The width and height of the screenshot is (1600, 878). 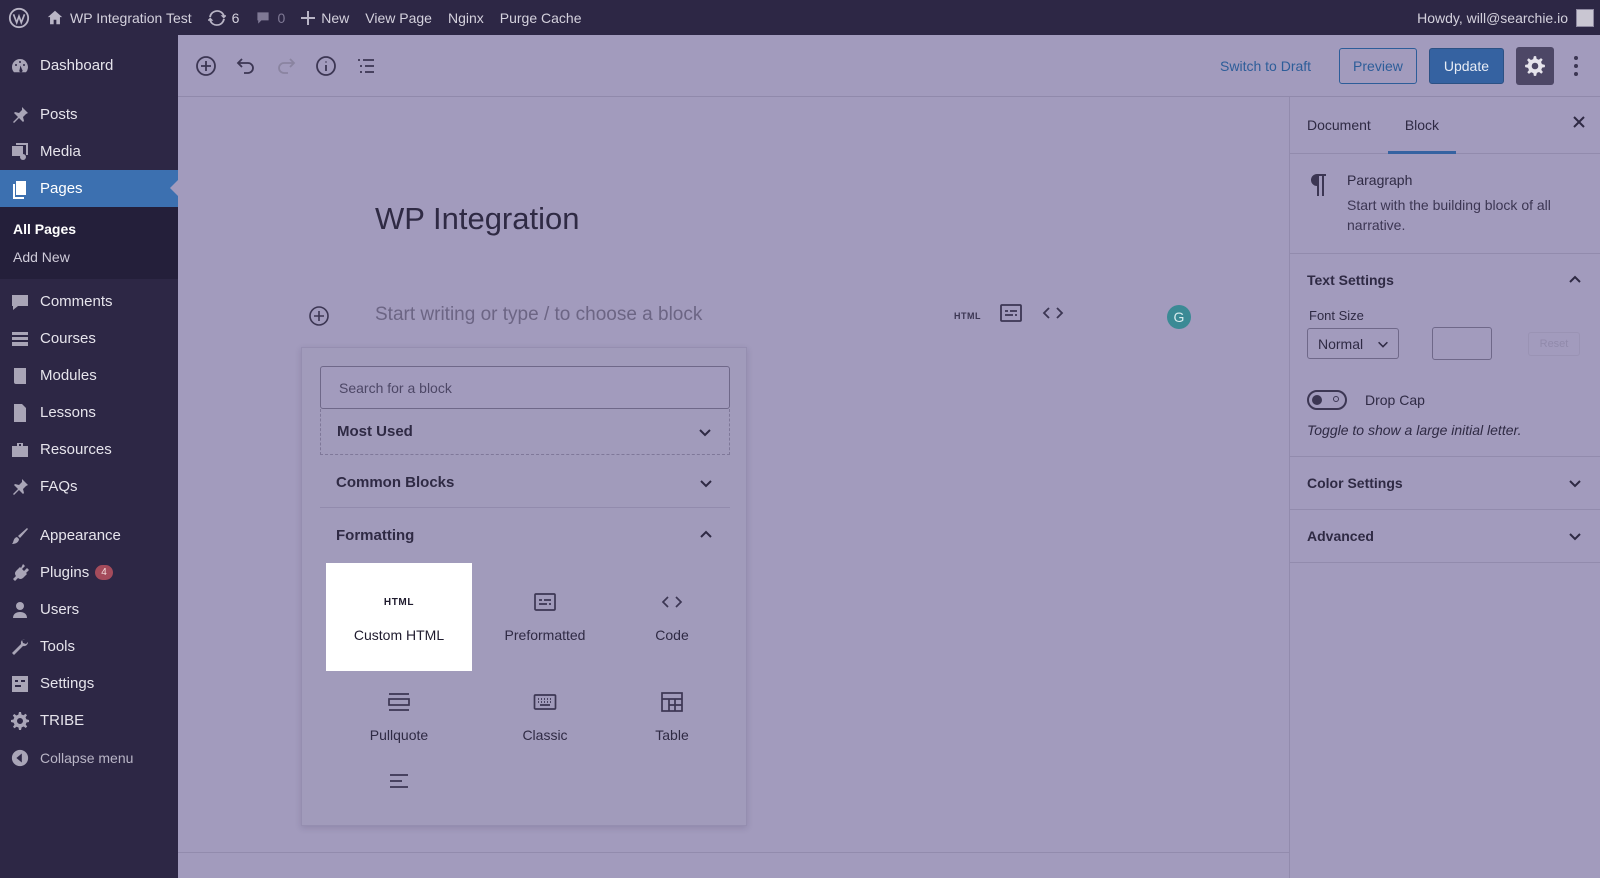 I want to click on settings-toggle-button, so click(x=1535, y=65).